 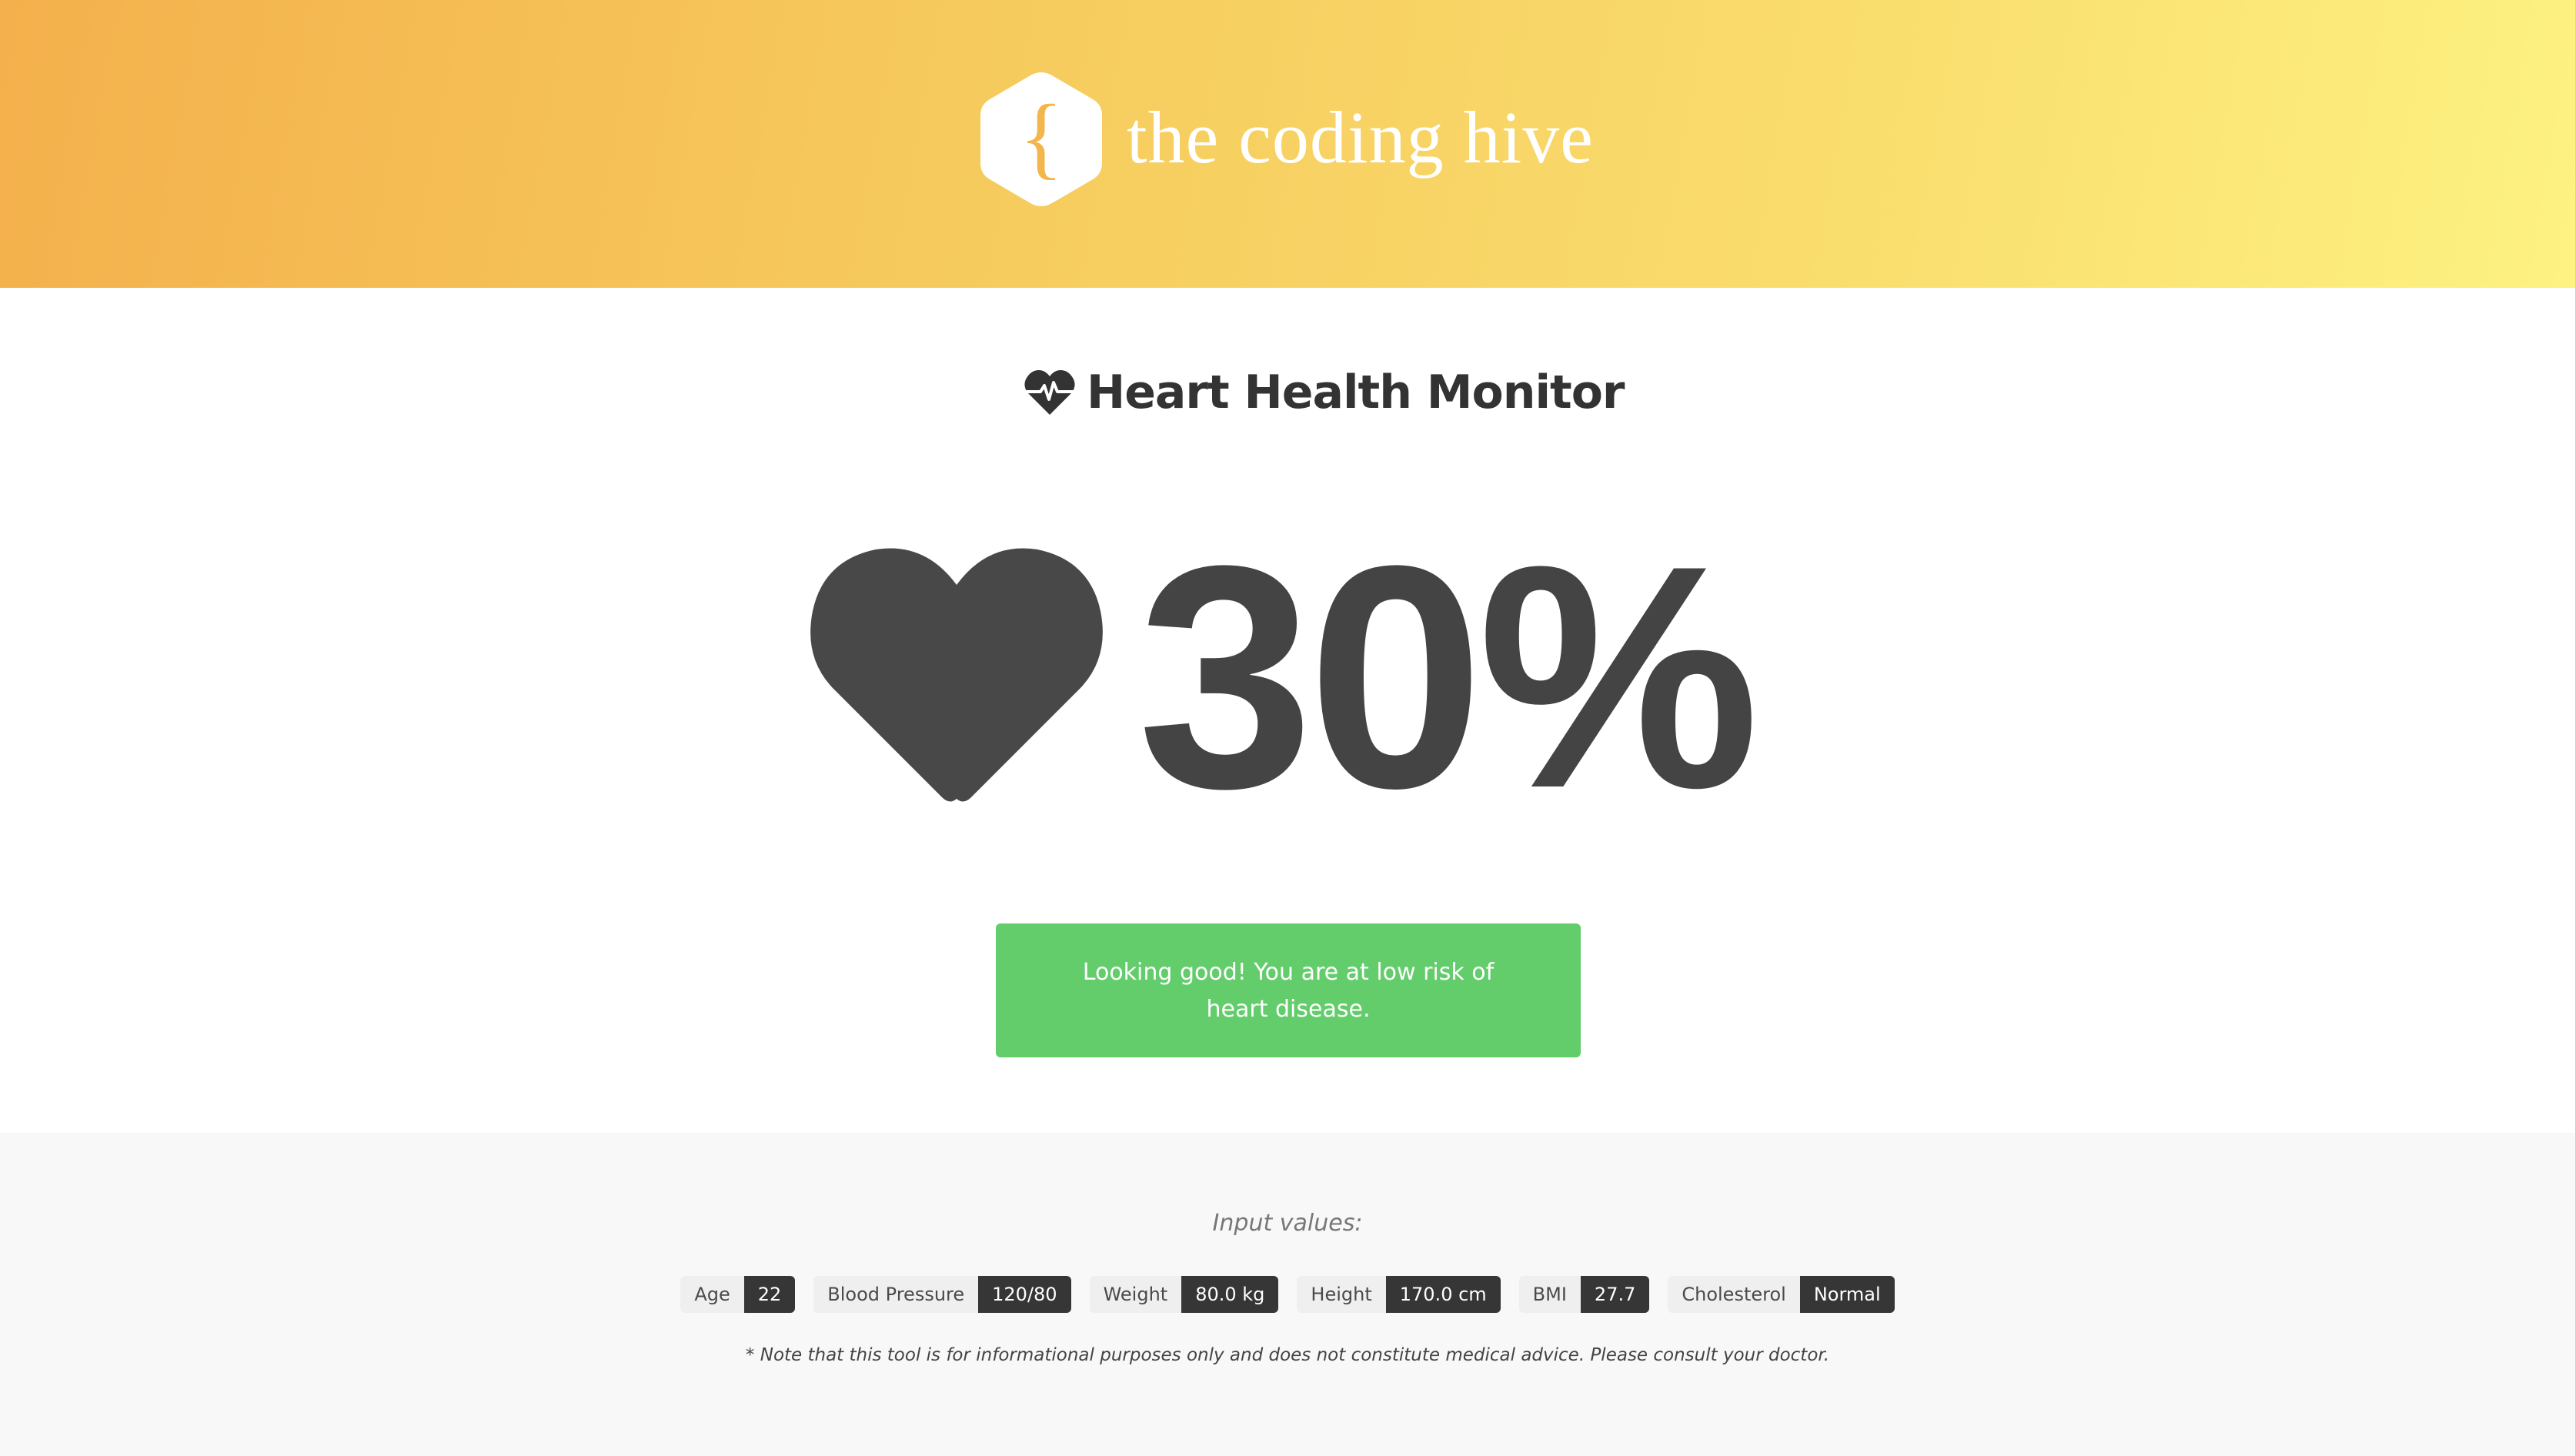 I want to click on logo-brace-glyph: {, so click(x=1041, y=136).